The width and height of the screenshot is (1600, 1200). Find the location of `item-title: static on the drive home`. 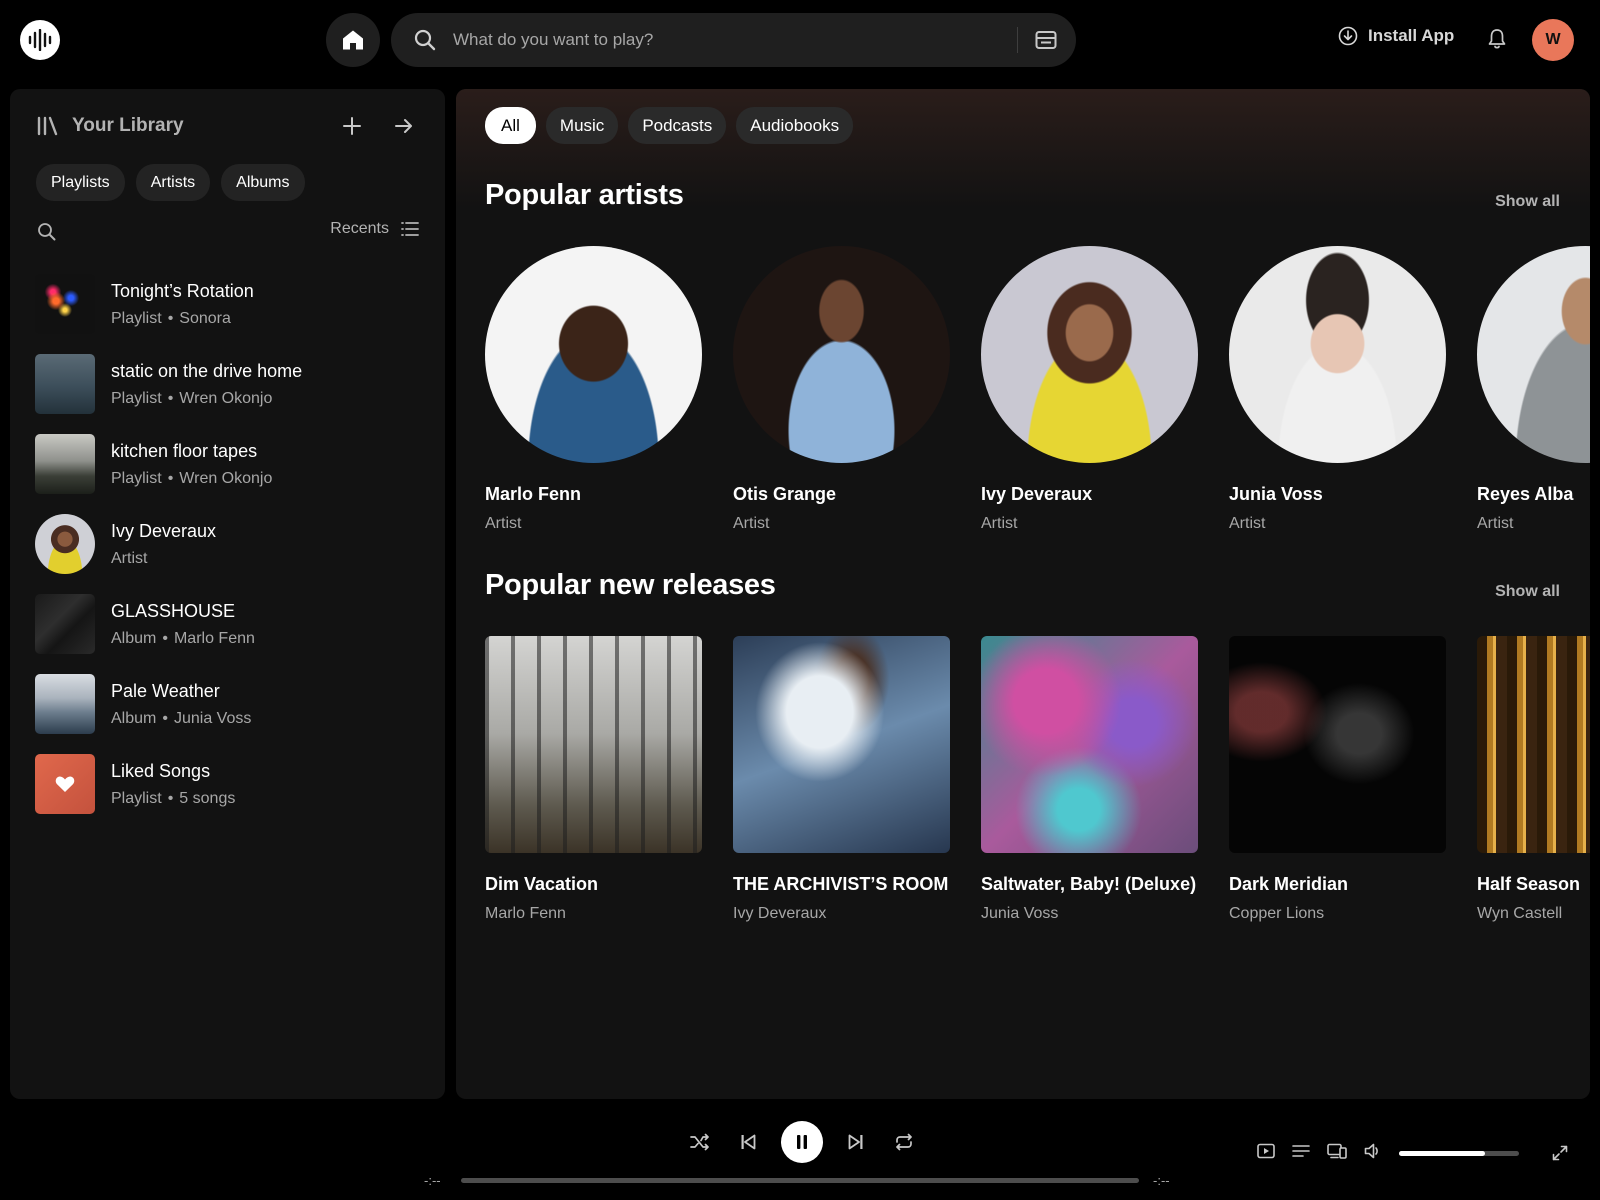

item-title: static on the drive home is located at coordinates (207, 370).